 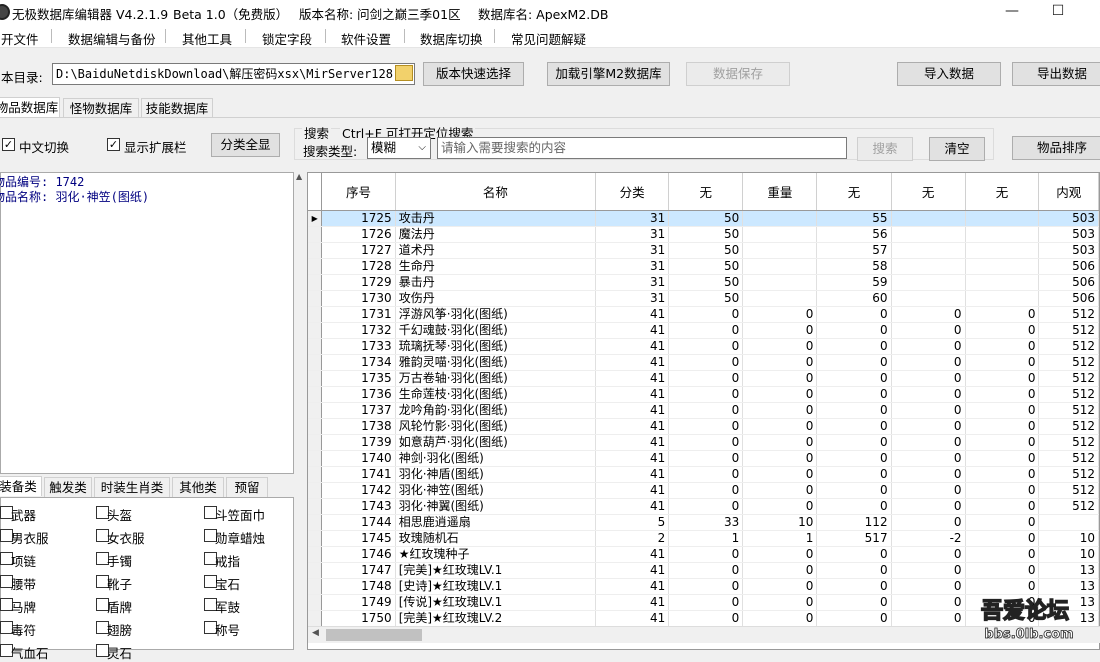 I want to click on table-cell: 羽化·神翼(图纸), so click(x=496, y=506).